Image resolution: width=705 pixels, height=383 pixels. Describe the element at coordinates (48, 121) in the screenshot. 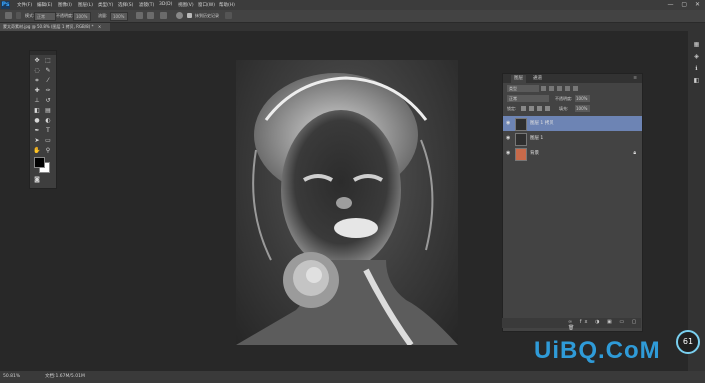

I see `dodge-tool-icon: ◐` at that location.